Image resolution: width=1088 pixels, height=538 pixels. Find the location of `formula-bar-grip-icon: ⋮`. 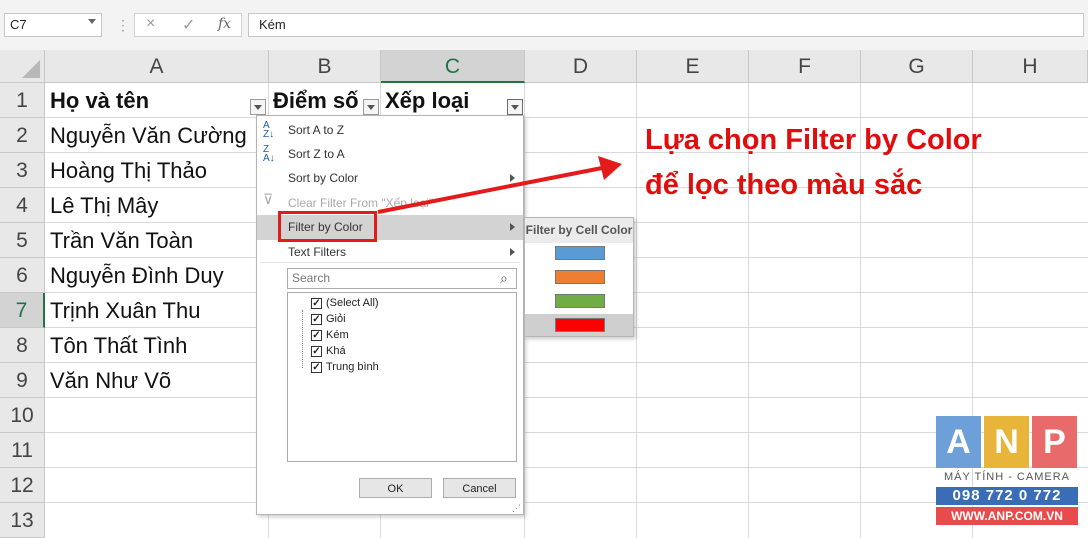

formula-bar-grip-icon: ⋮ is located at coordinates (123, 25).